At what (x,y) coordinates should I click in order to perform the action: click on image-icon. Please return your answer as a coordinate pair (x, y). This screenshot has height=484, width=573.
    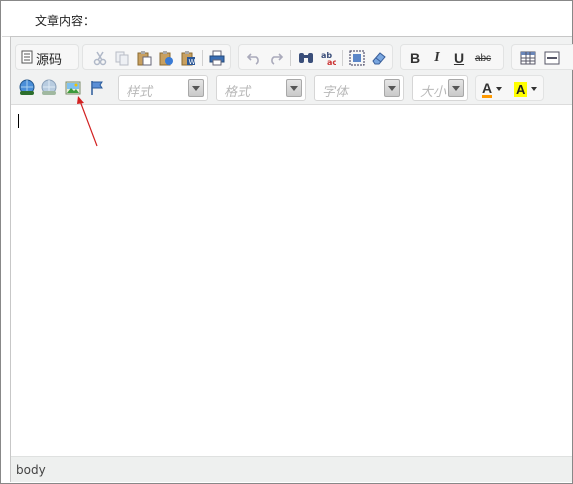
    Looking at the image, I should click on (73, 88).